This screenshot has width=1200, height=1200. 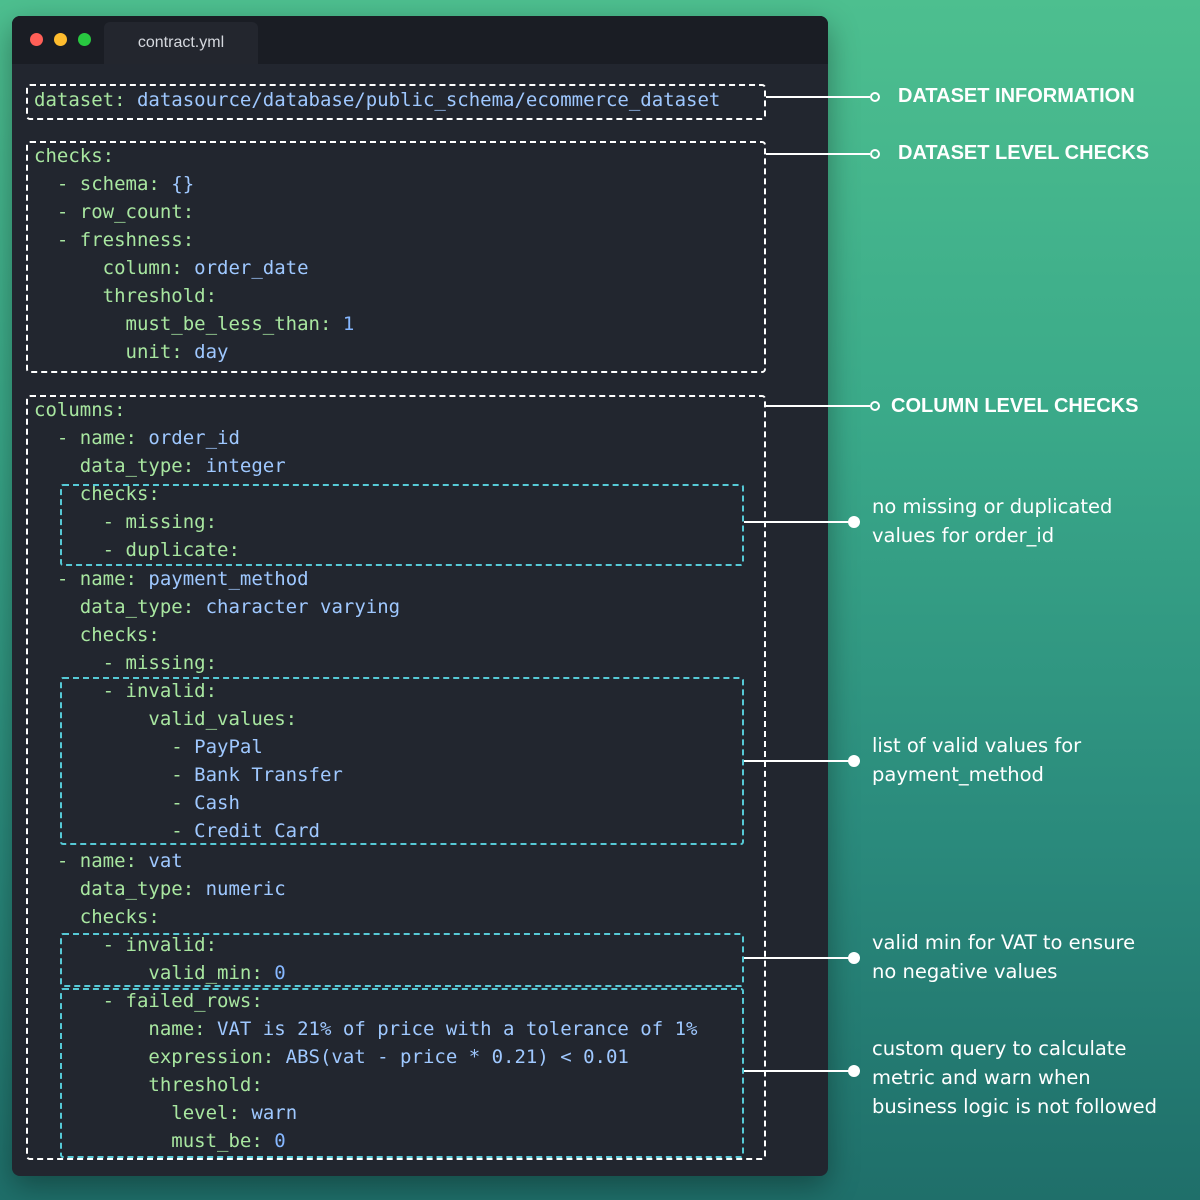 I want to click on dataset-info-box, so click(x=396, y=102).